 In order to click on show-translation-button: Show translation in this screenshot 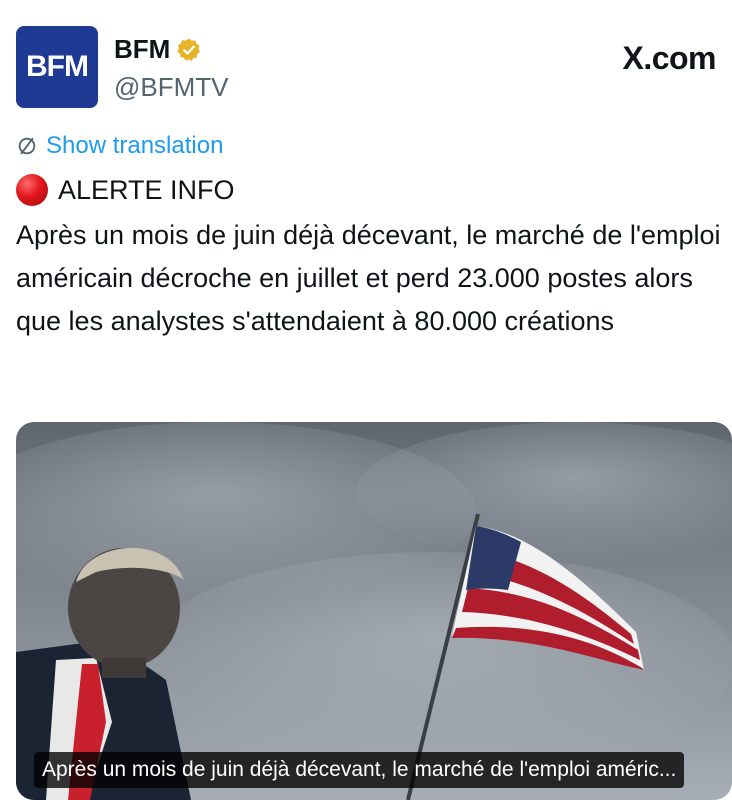, I will do `click(119, 146)`.